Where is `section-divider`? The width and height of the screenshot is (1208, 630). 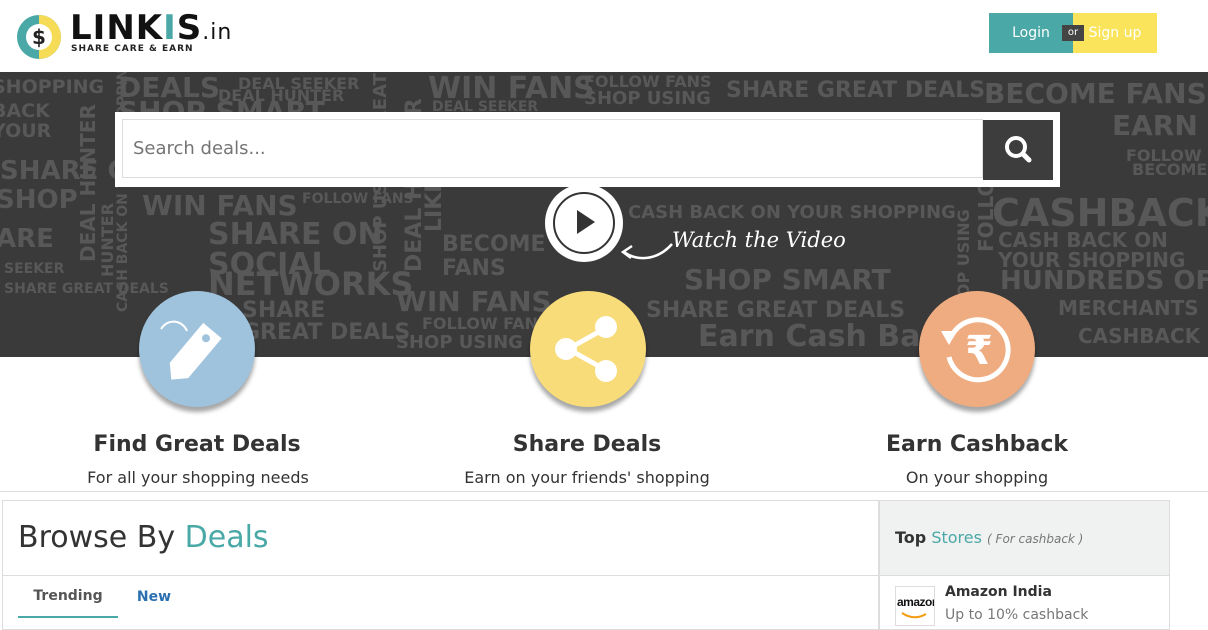
section-divider is located at coordinates (604, 491).